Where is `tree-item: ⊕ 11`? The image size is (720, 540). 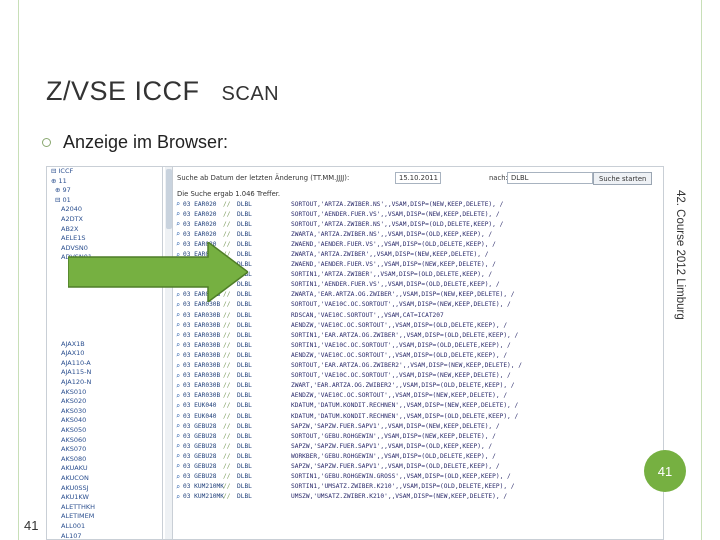
tree-item: ⊕ 11 is located at coordinates (104, 182).